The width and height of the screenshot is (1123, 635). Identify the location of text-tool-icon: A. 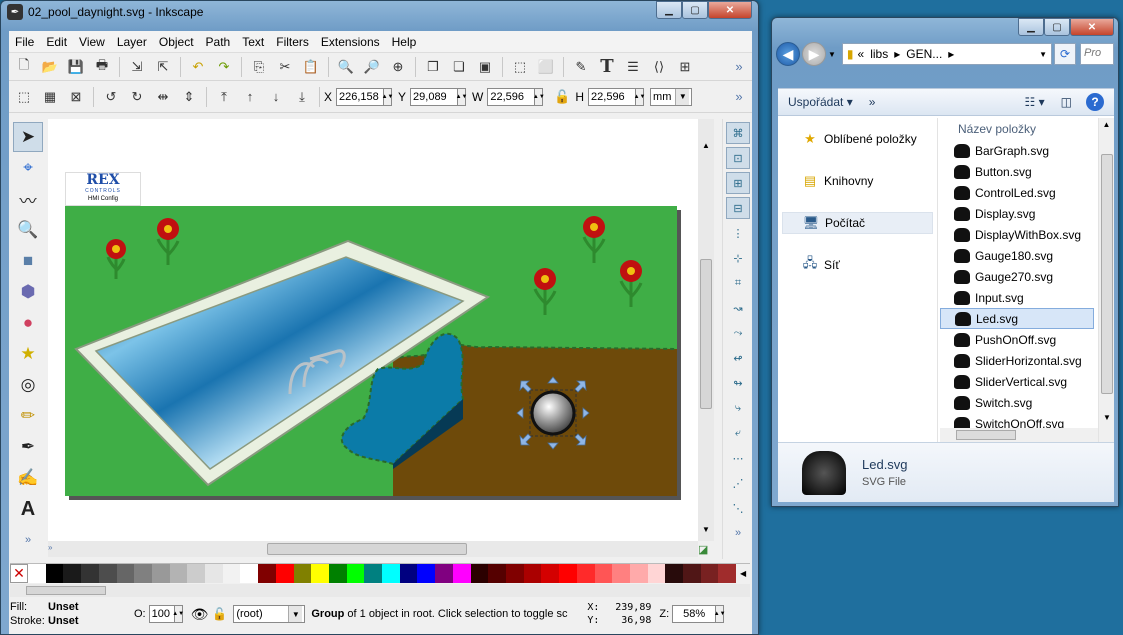
(28, 509).